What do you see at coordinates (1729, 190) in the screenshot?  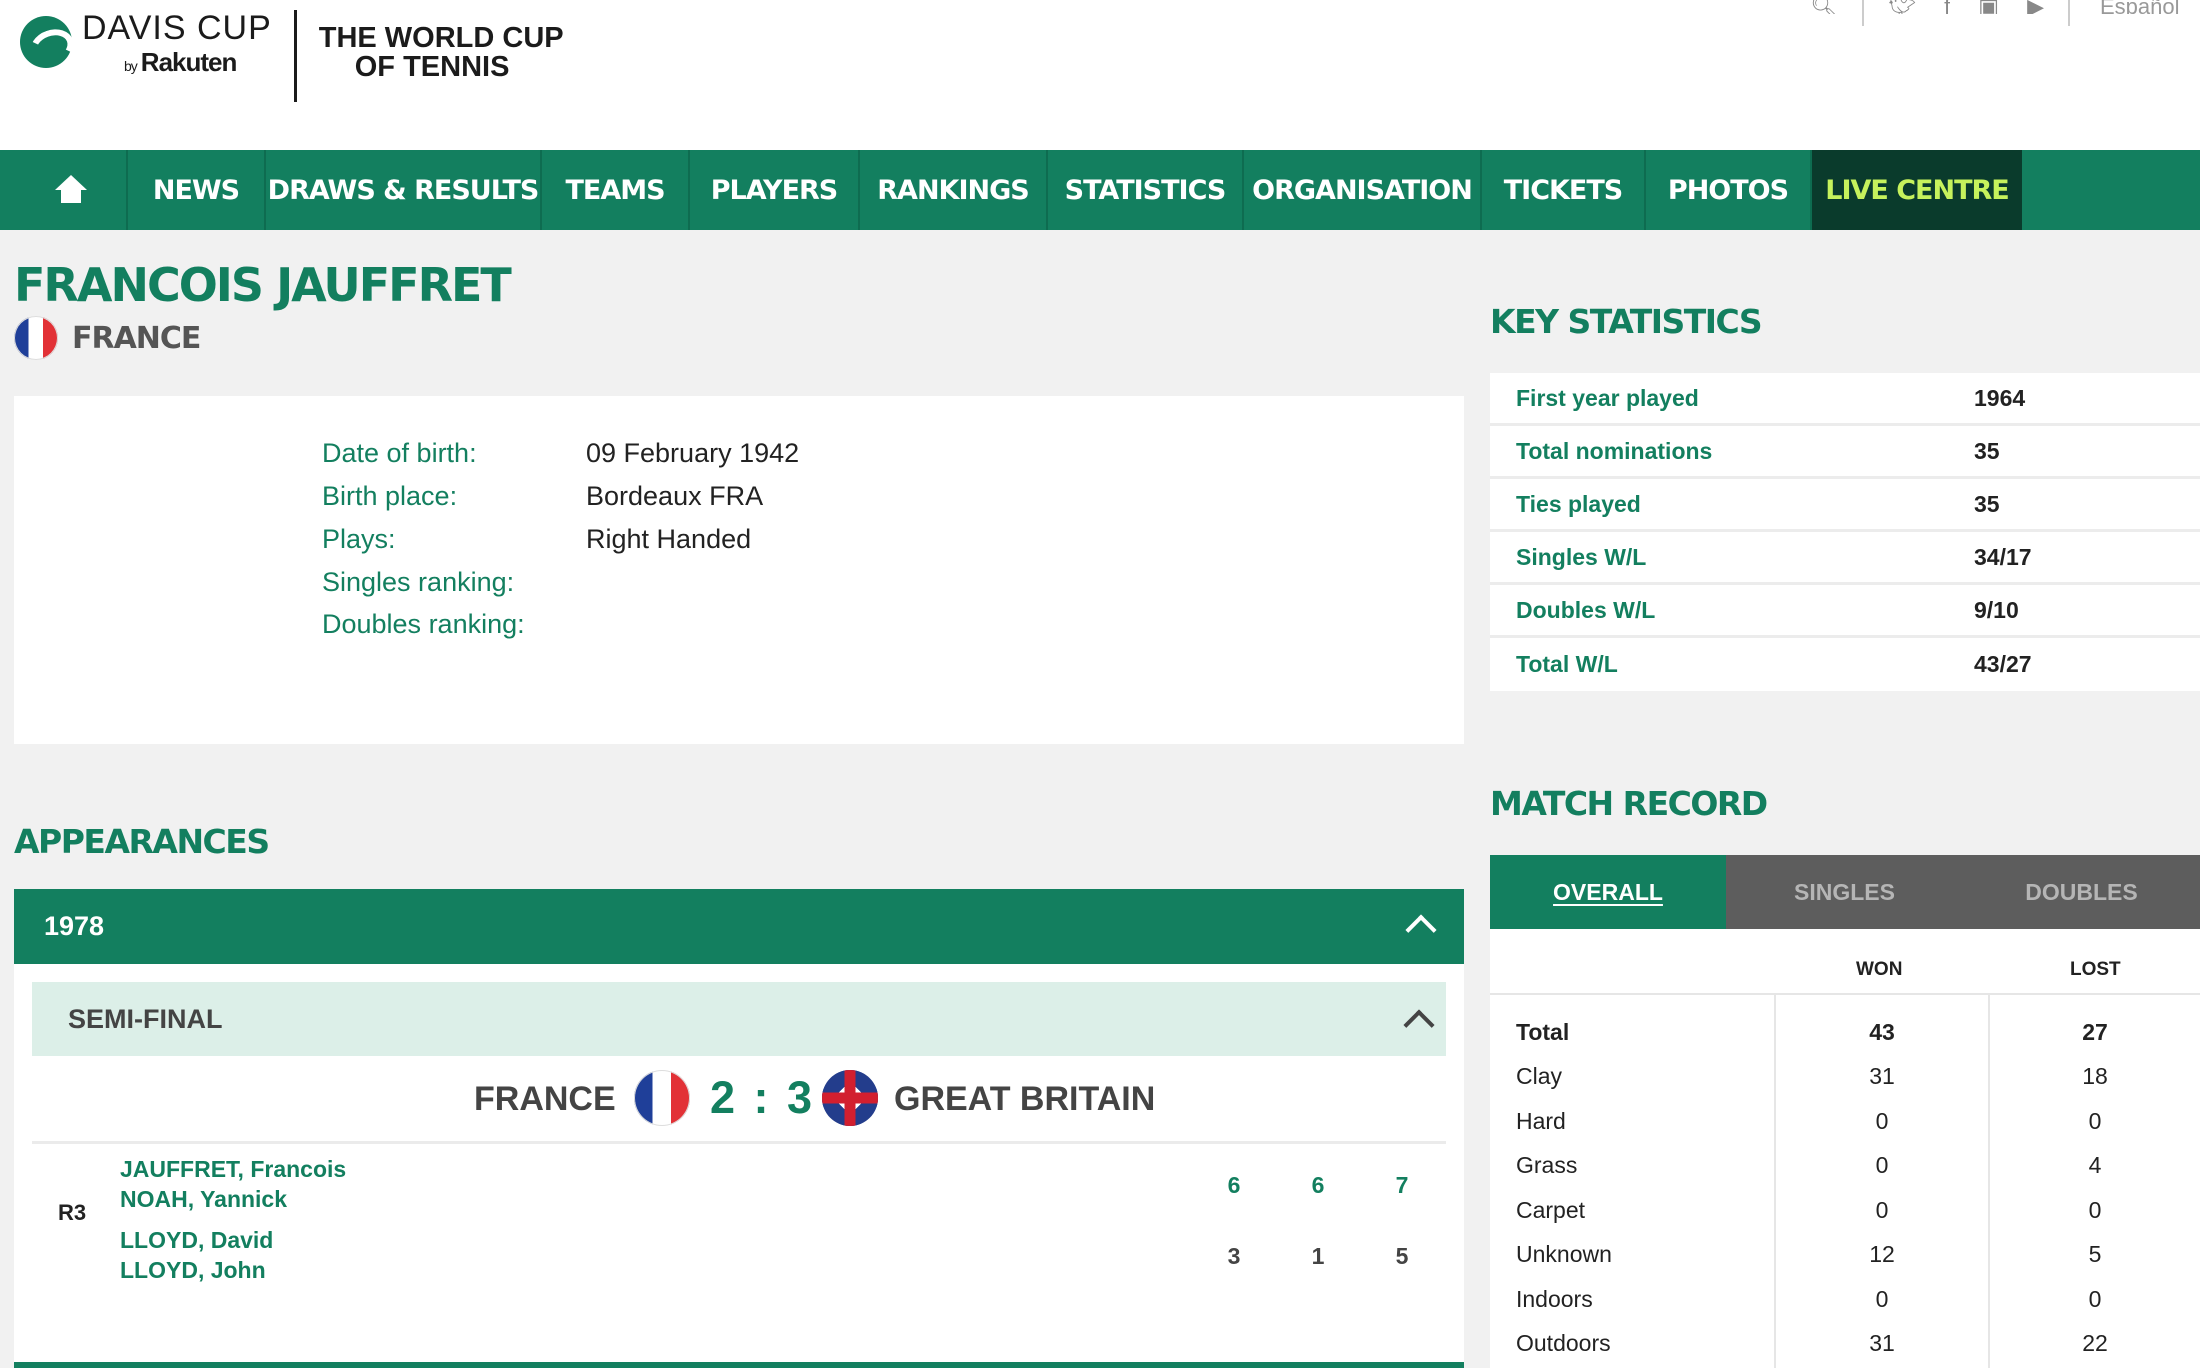 I see `nav-photos: PHOTOS` at bounding box center [1729, 190].